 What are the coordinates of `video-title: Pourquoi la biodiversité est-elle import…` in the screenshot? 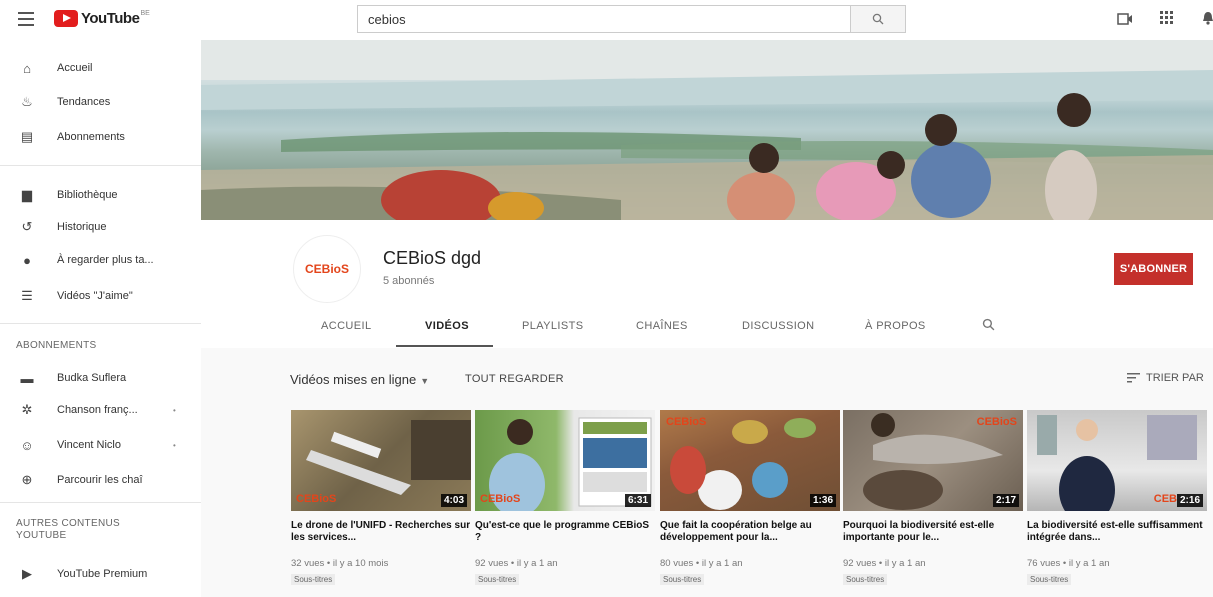 It's located at (933, 532).